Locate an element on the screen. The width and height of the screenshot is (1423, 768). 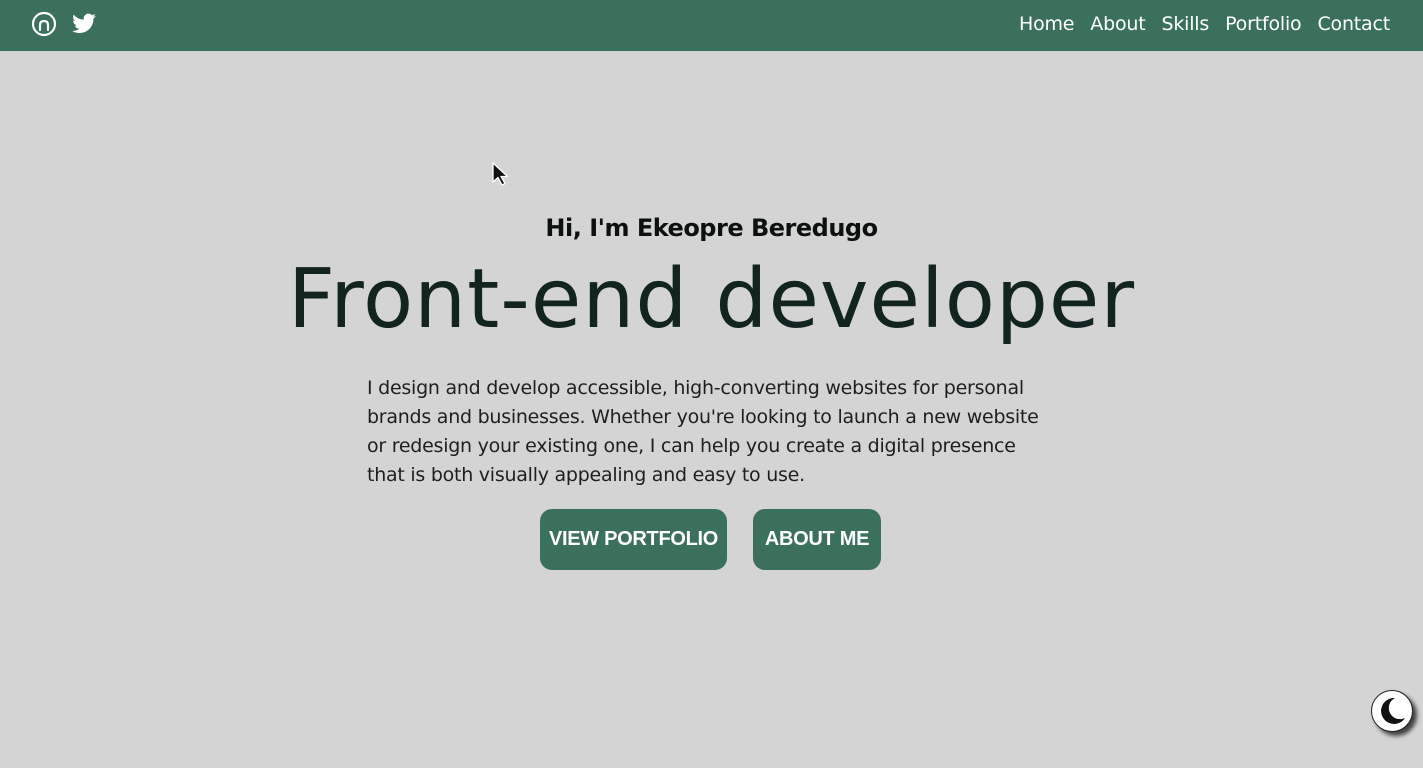
about-me-button: ABOUT ME is located at coordinates (817, 539).